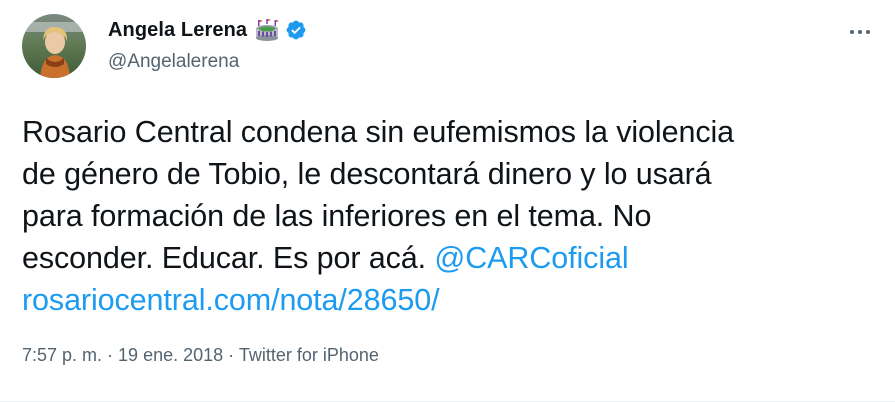  Describe the element at coordinates (852, 32) in the screenshot. I see `more-icon` at that location.